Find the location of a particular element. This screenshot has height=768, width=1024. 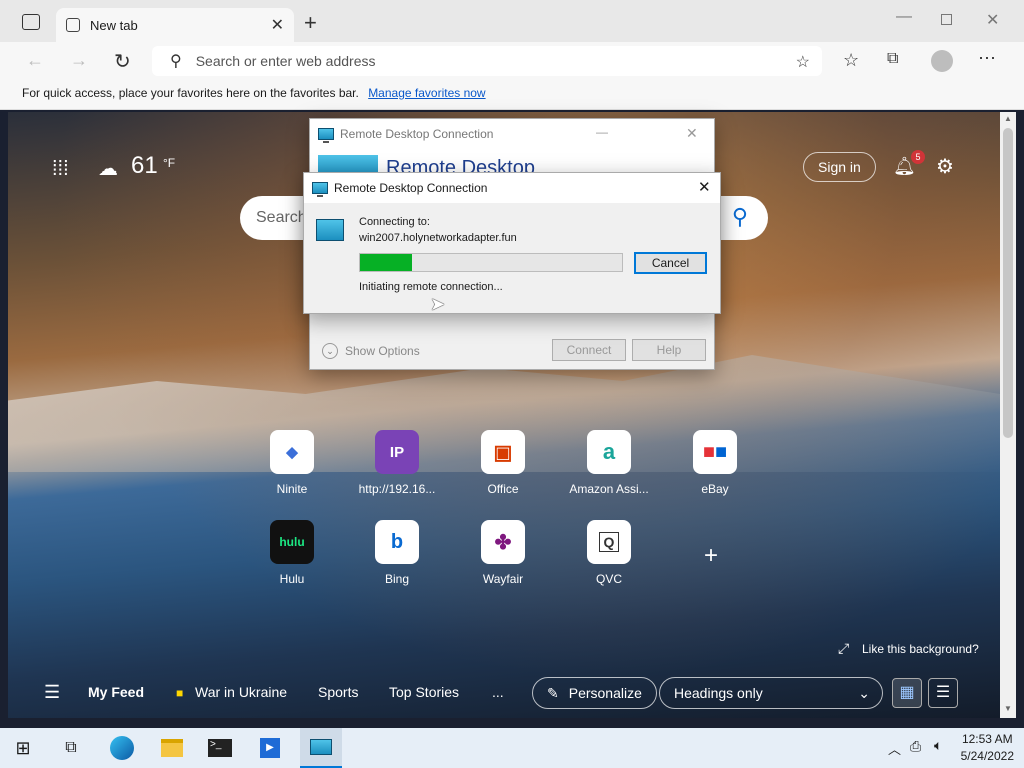

personalize-label: Personalize is located at coordinates (605, 693).